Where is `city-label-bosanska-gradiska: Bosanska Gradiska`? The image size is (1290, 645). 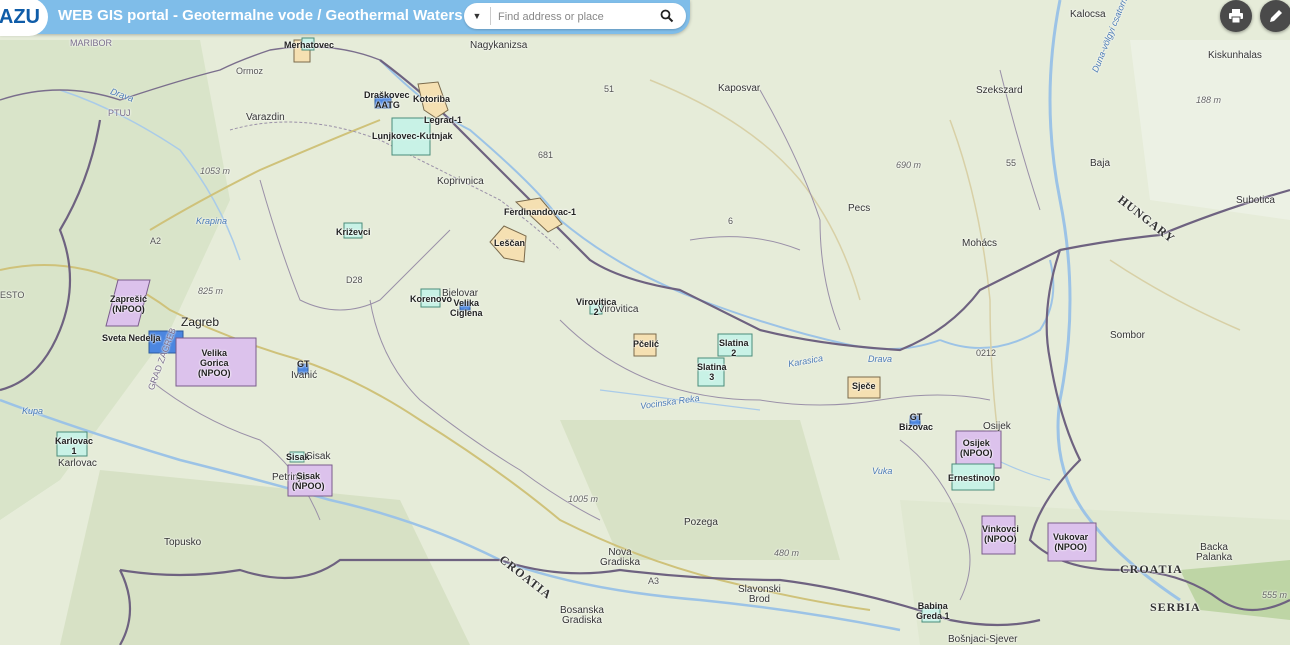 city-label-bosanska-gradiska: Bosanska Gradiska is located at coordinates (582, 615).